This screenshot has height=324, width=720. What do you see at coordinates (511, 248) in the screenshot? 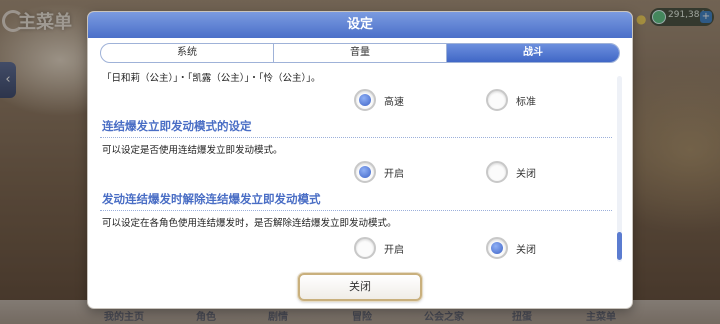
I see `option-ub-release-off: 关闭` at bounding box center [511, 248].